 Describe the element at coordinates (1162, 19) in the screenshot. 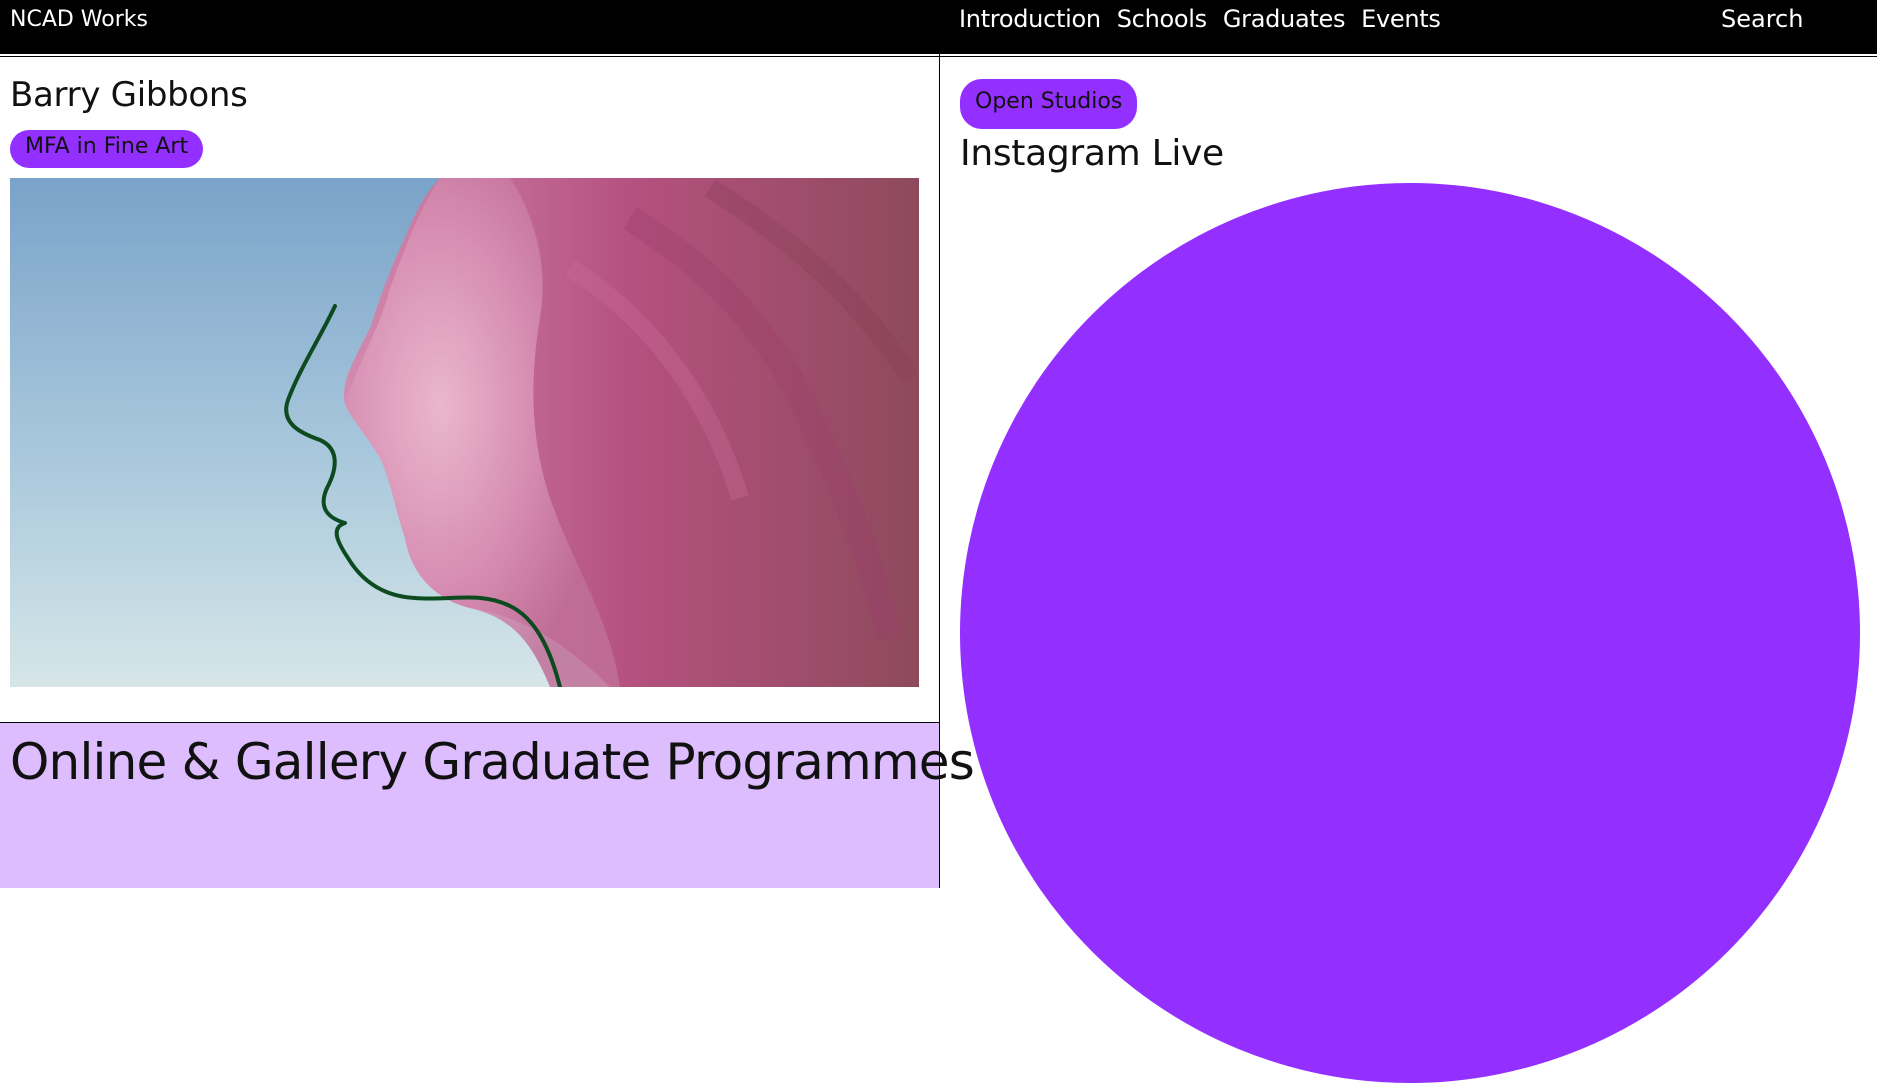

I see `nav-item-schools: Schools` at that location.